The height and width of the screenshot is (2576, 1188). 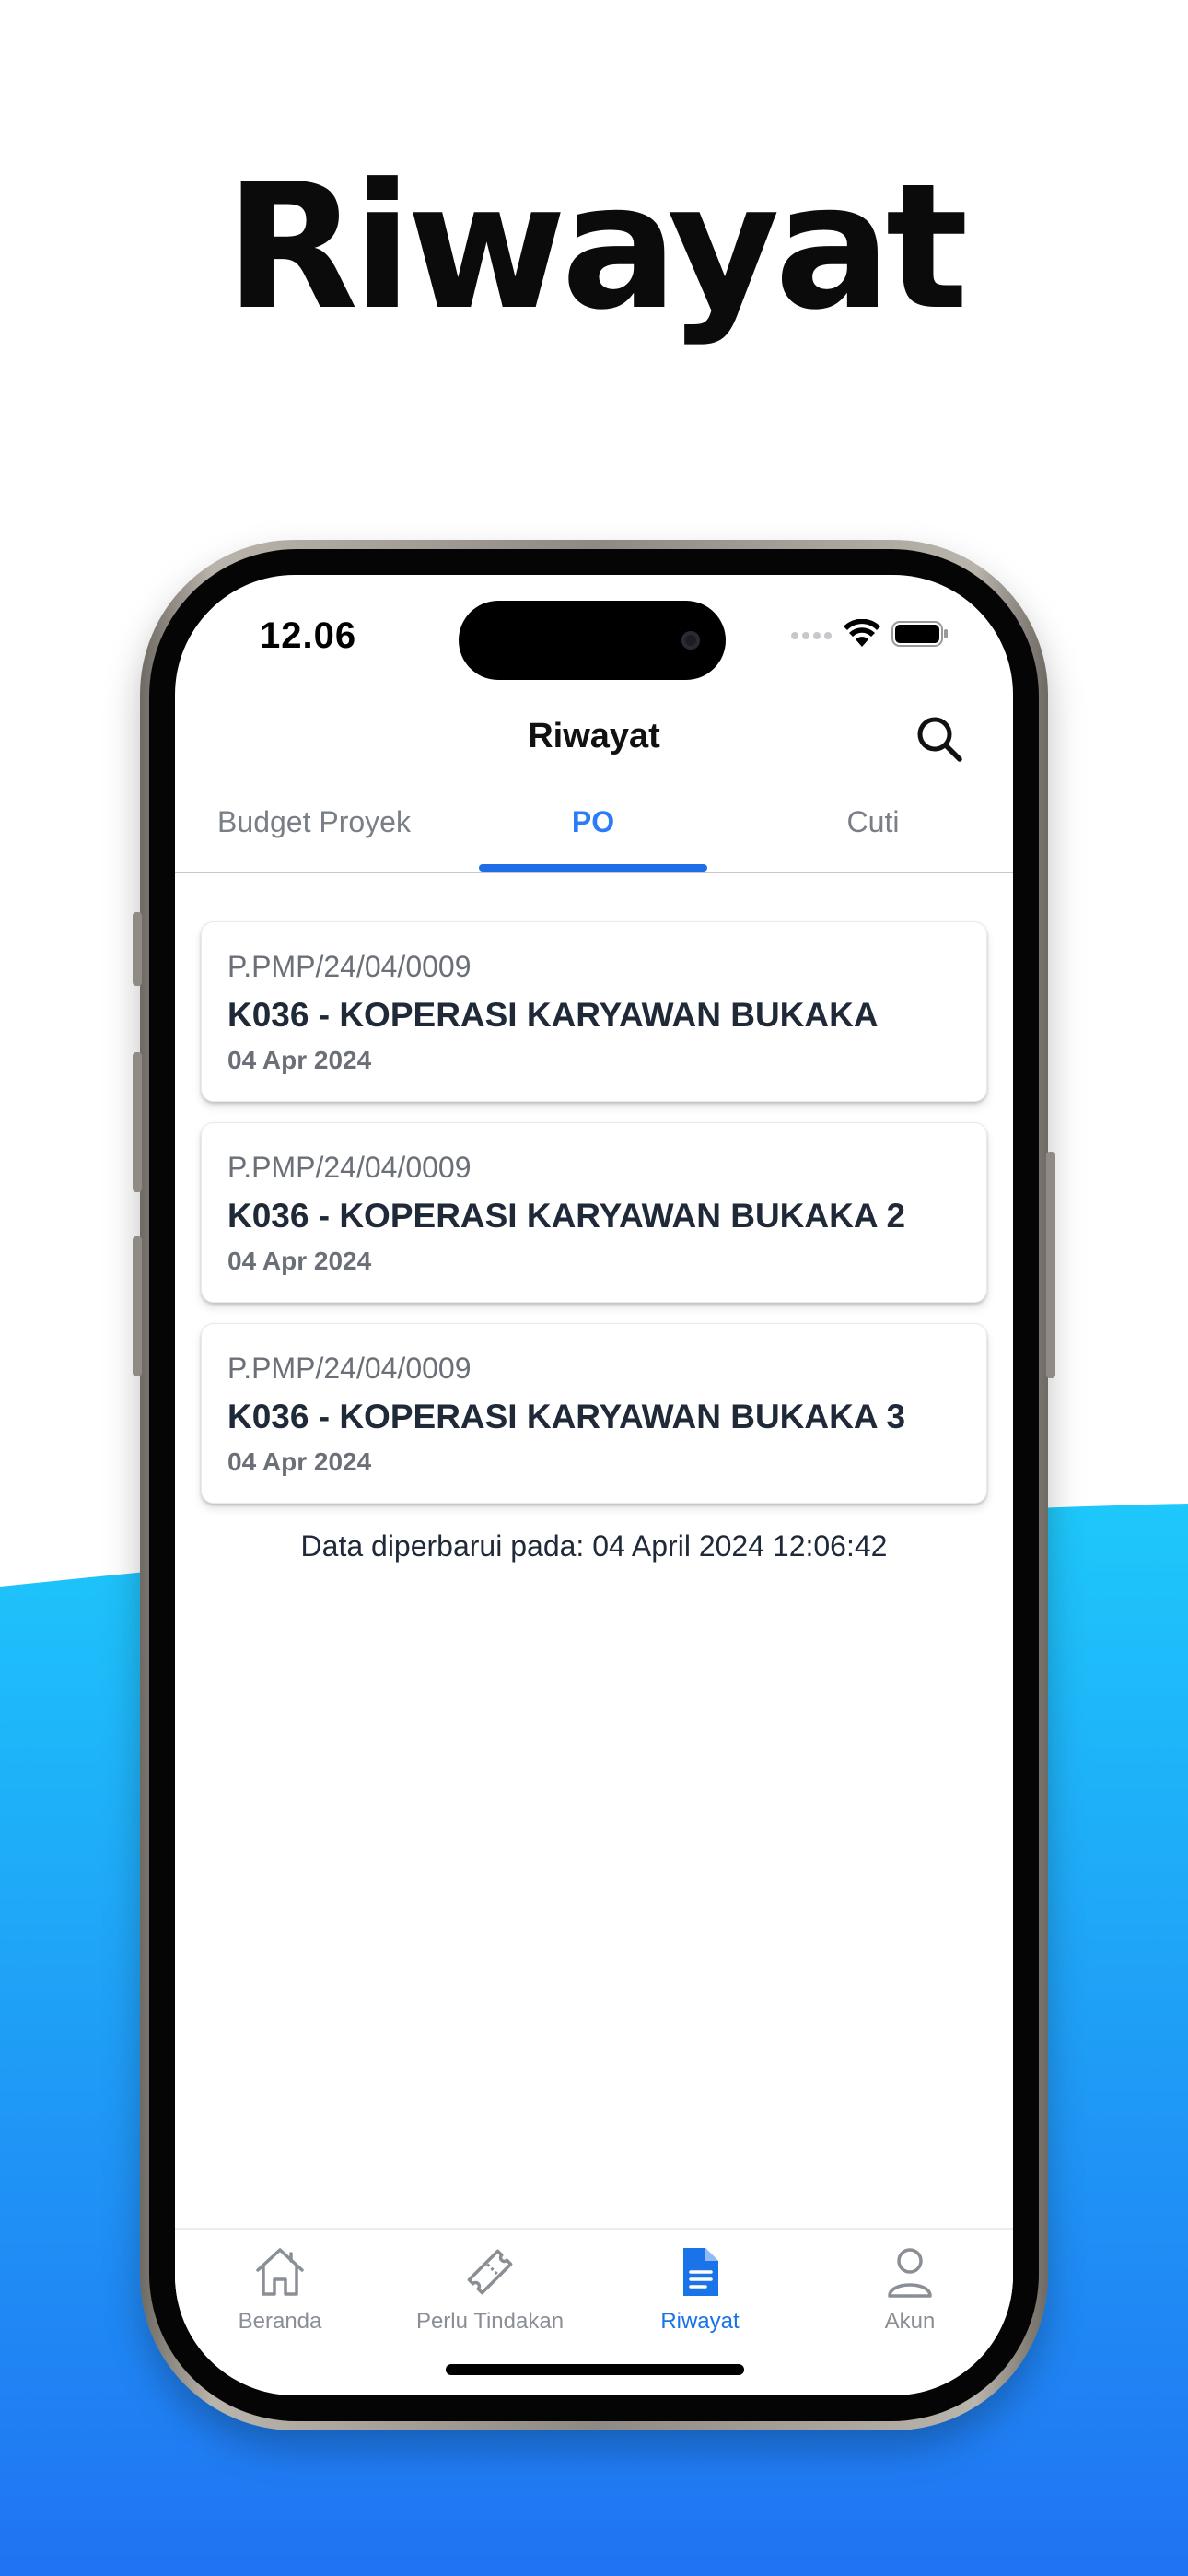 I want to click on search-icon, so click(x=939, y=739).